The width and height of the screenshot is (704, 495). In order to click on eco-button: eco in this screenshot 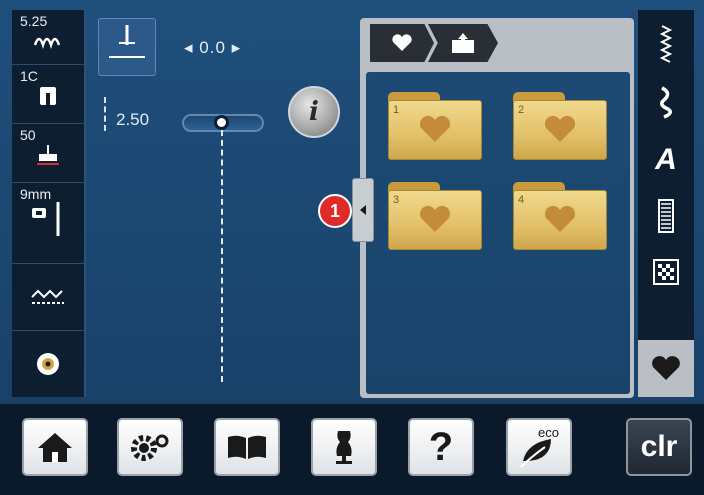, I will do `click(539, 447)`.